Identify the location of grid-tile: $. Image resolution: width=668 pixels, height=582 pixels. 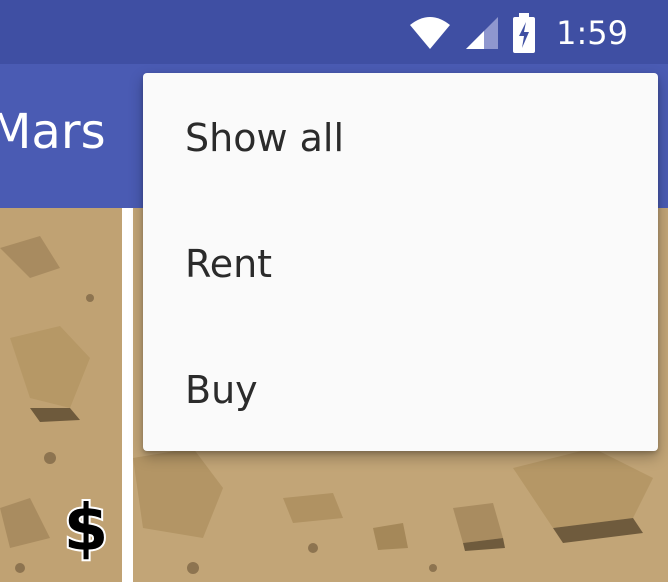
(61, 395).